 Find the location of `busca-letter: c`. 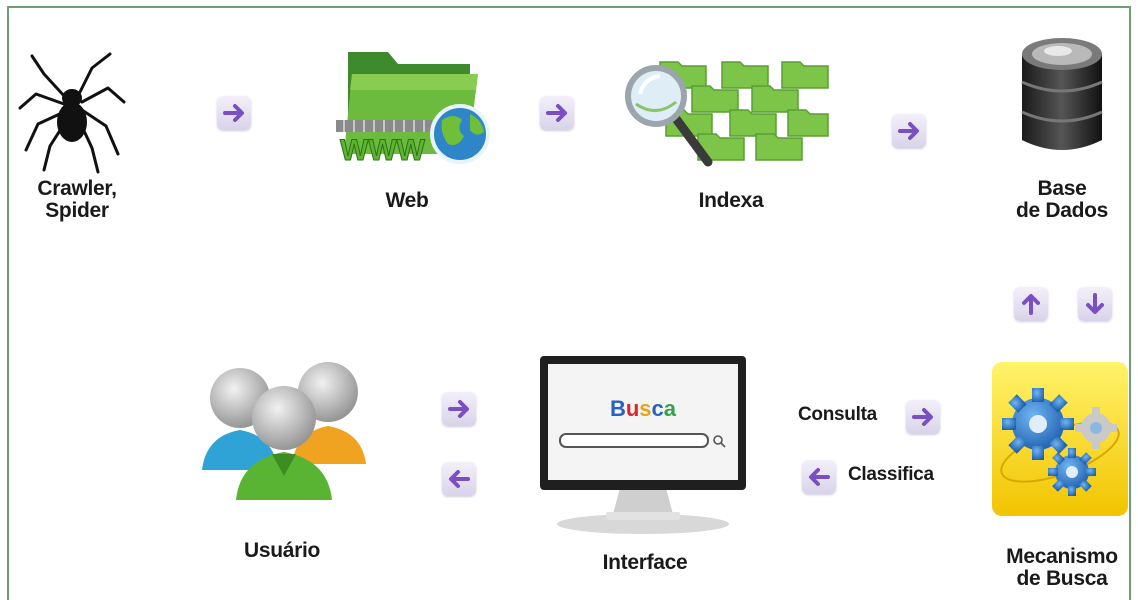

busca-letter: c is located at coordinates (657, 408).